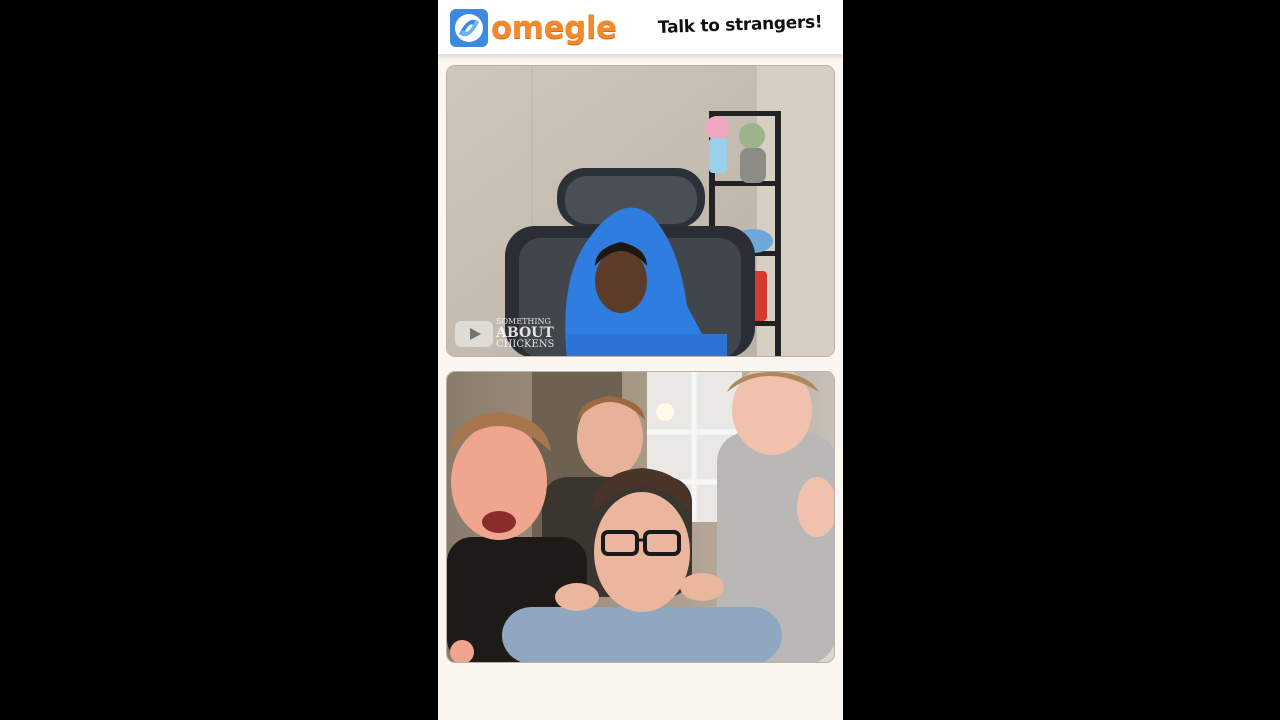 The width and height of the screenshot is (1280, 720). I want to click on header: omegle Talk to strangers!, so click(640, 27).